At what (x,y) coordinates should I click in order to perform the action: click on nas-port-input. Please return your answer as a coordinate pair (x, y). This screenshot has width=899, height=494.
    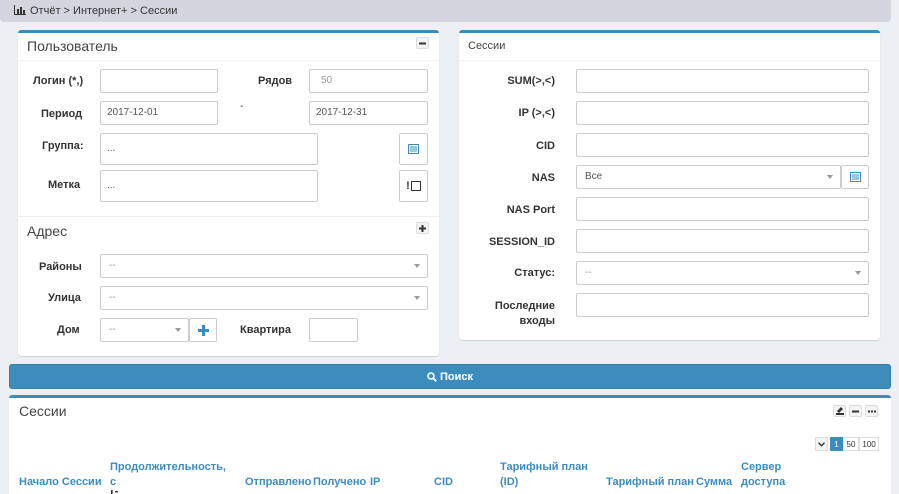
    Looking at the image, I should click on (722, 209).